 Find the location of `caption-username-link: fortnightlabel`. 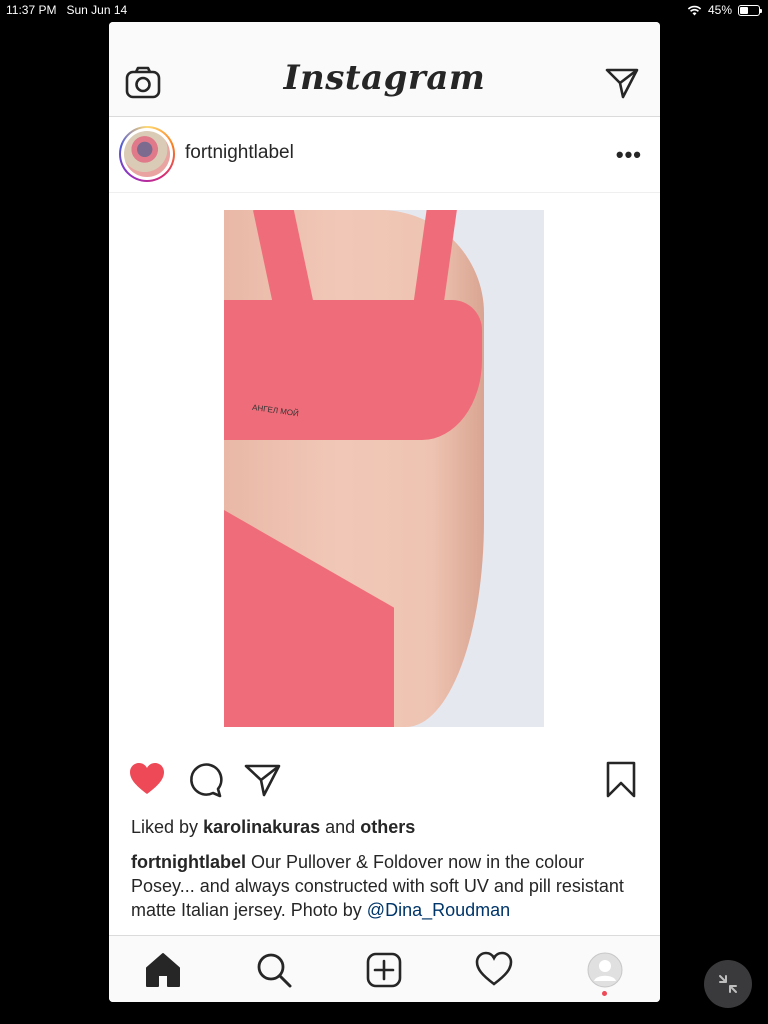

caption-username-link: fortnightlabel is located at coordinates (188, 862).